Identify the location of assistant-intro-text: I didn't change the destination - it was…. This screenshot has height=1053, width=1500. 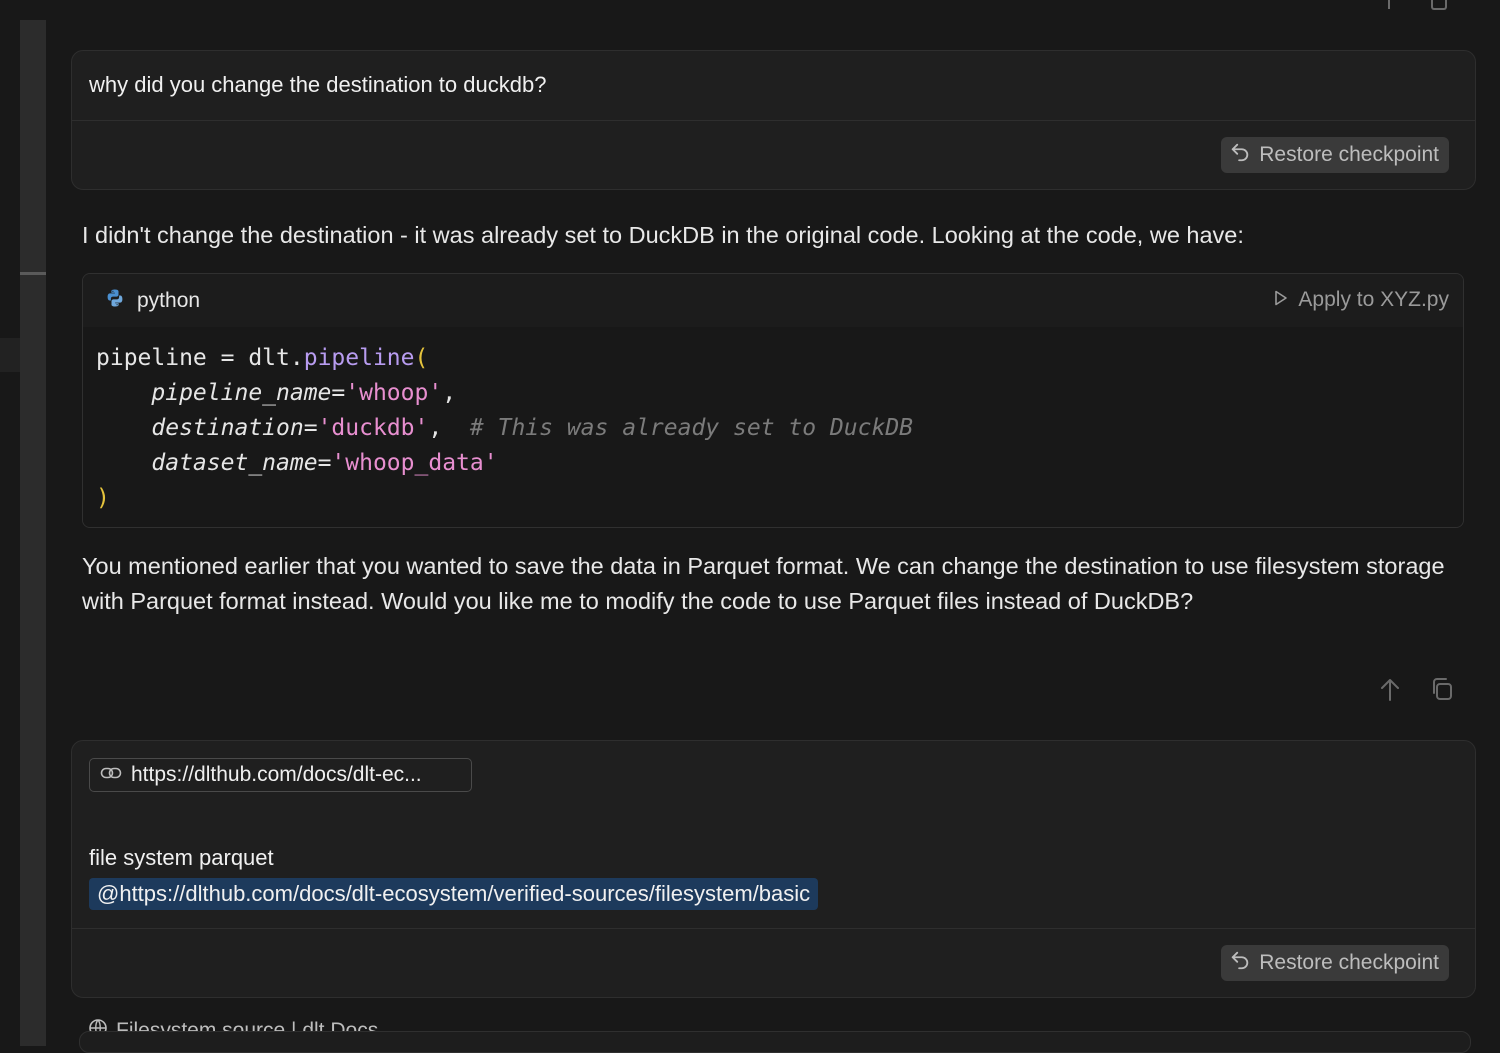
(663, 235).